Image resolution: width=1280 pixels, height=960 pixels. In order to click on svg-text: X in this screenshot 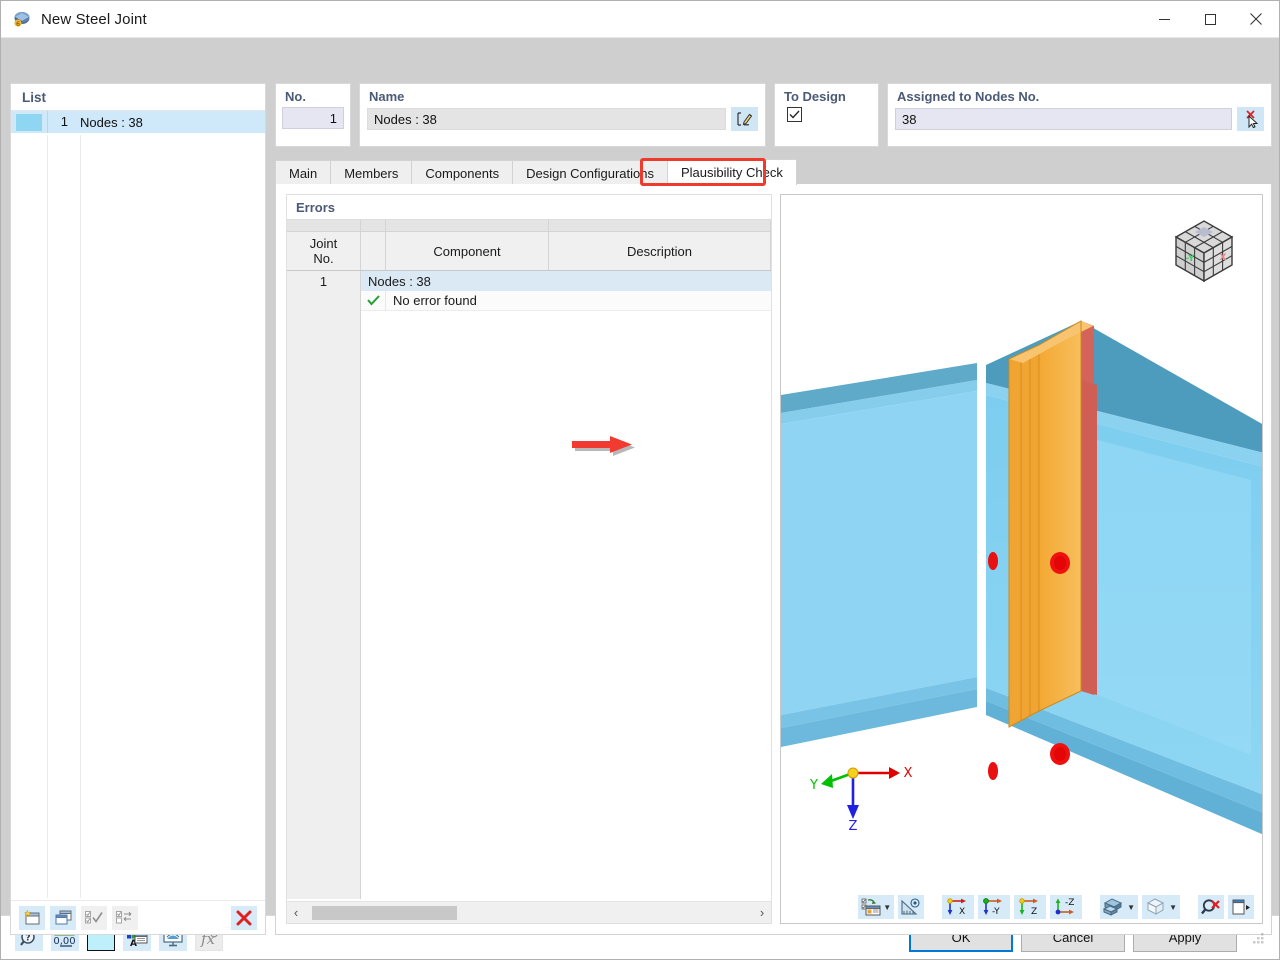, I will do `click(962, 911)`.